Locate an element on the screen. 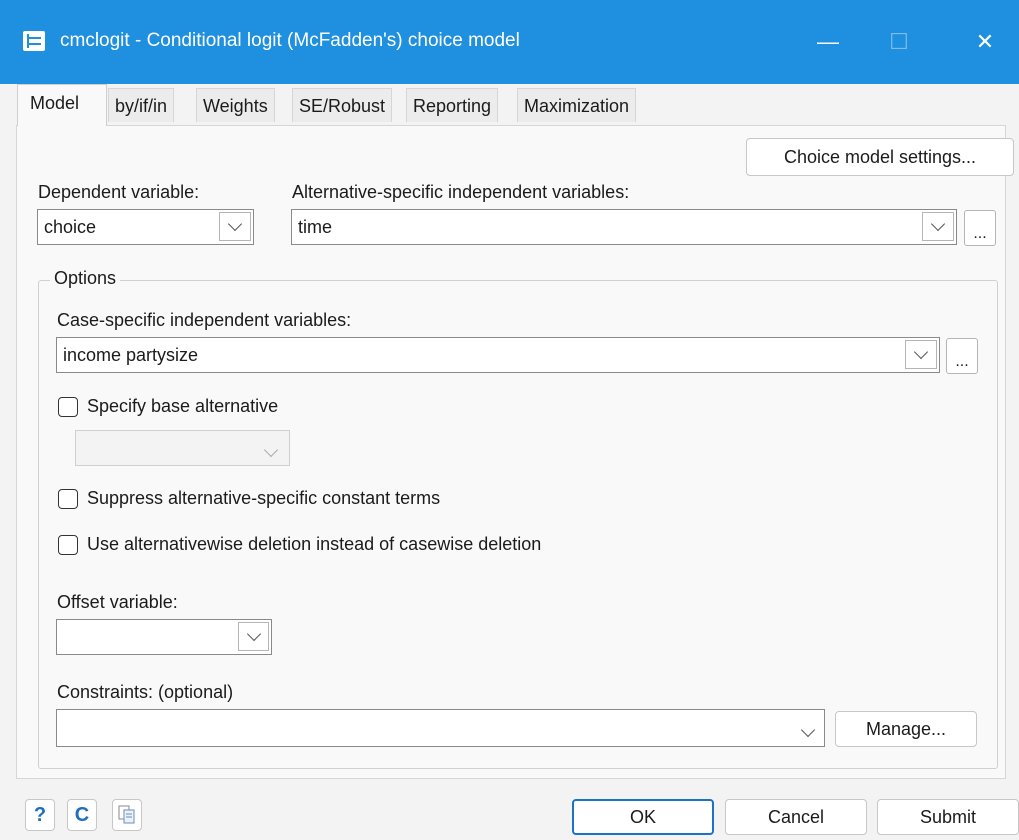 This screenshot has width=1019, height=840. base-alternative-combo is located at coordinates (182, 448).